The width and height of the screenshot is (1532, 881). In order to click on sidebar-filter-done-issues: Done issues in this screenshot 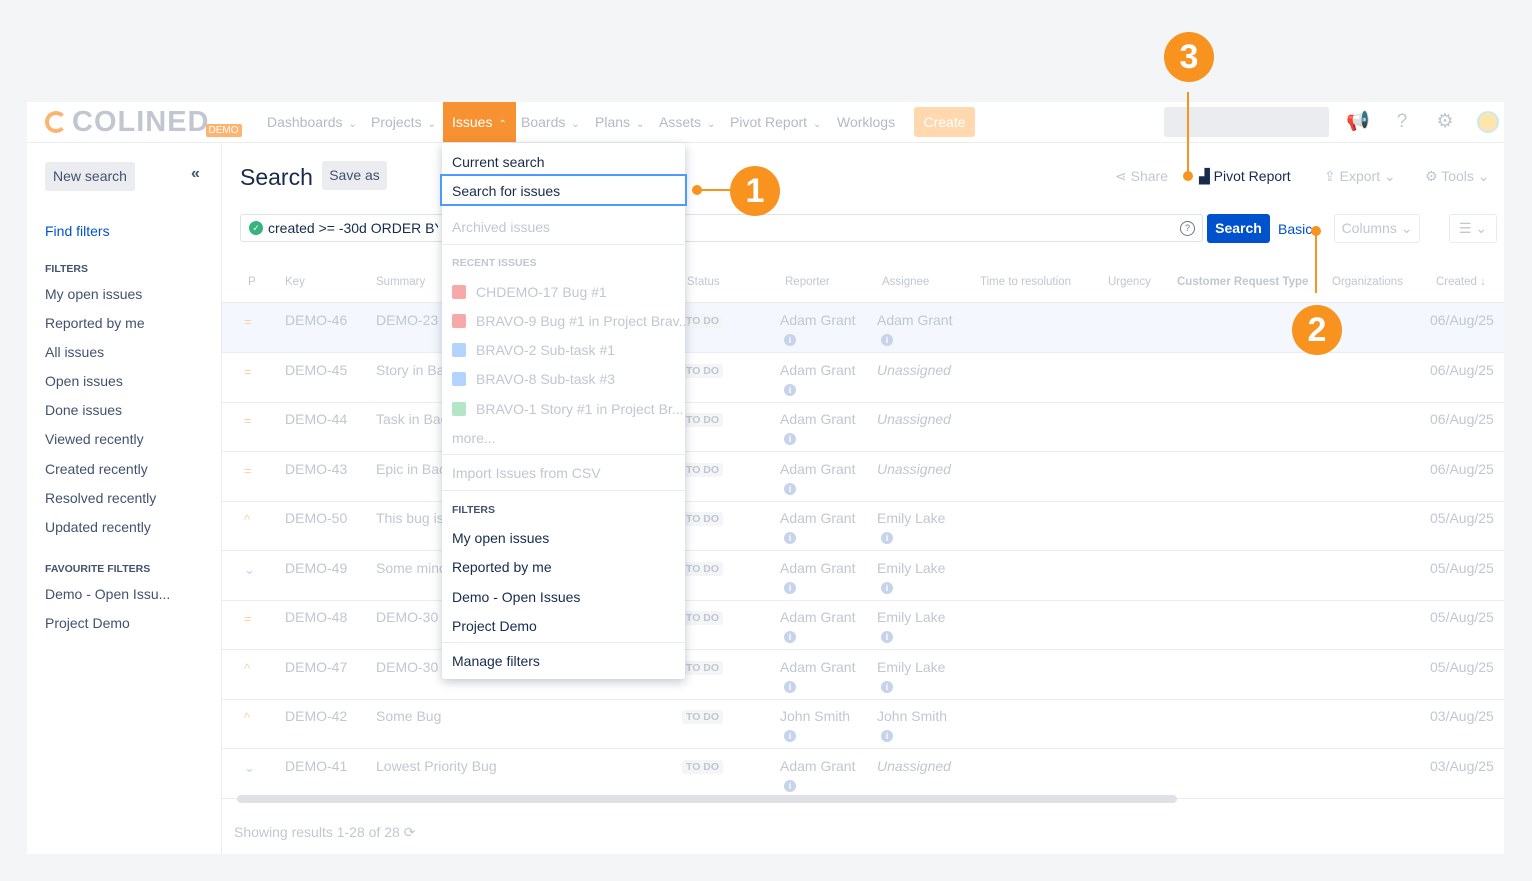, I will do `click(83, 410)`.